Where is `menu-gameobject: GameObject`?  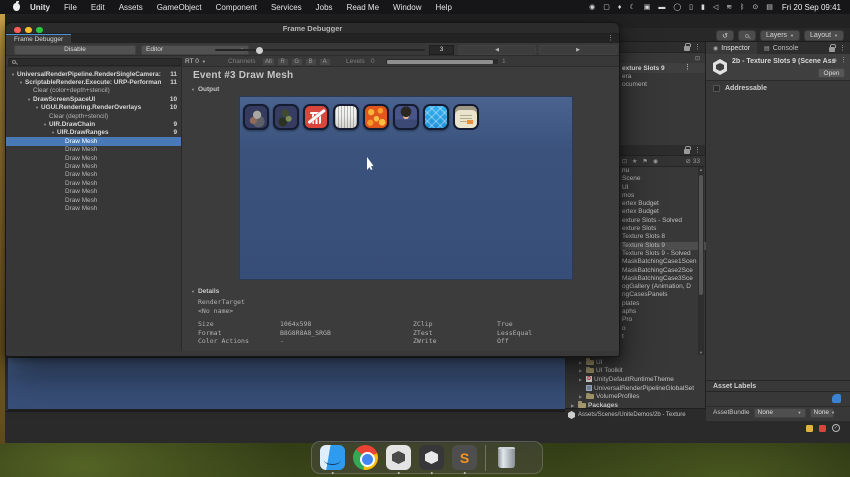 menu-gameobject: GameObject is located at coordinates (179, 7).